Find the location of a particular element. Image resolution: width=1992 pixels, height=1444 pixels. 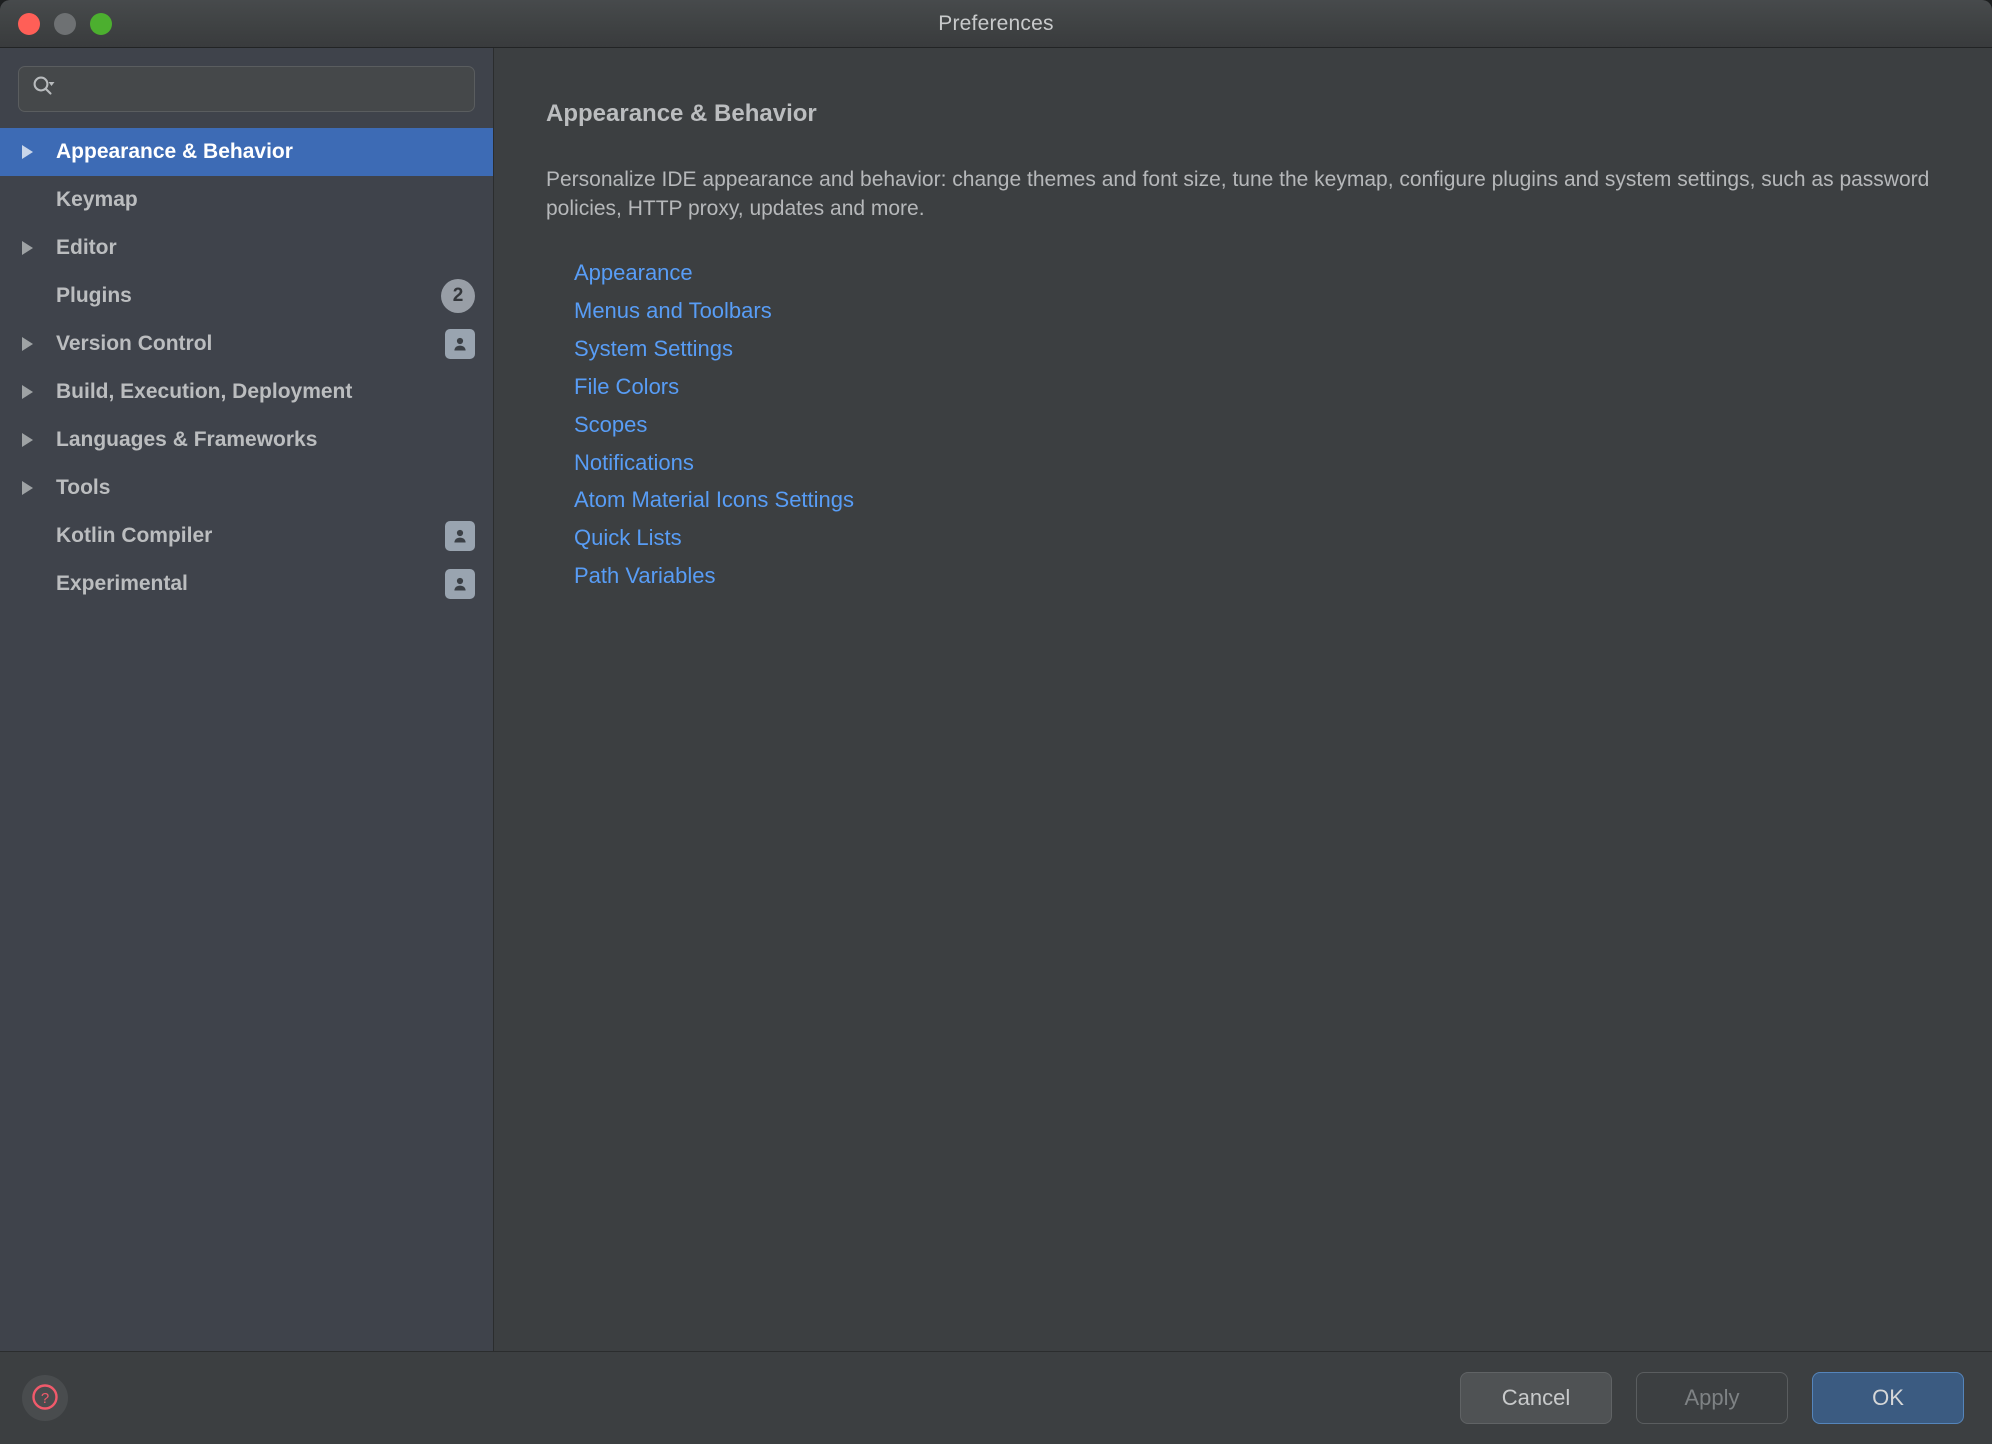

list-item: Quick Lists is located at coordinates (1283, 538).